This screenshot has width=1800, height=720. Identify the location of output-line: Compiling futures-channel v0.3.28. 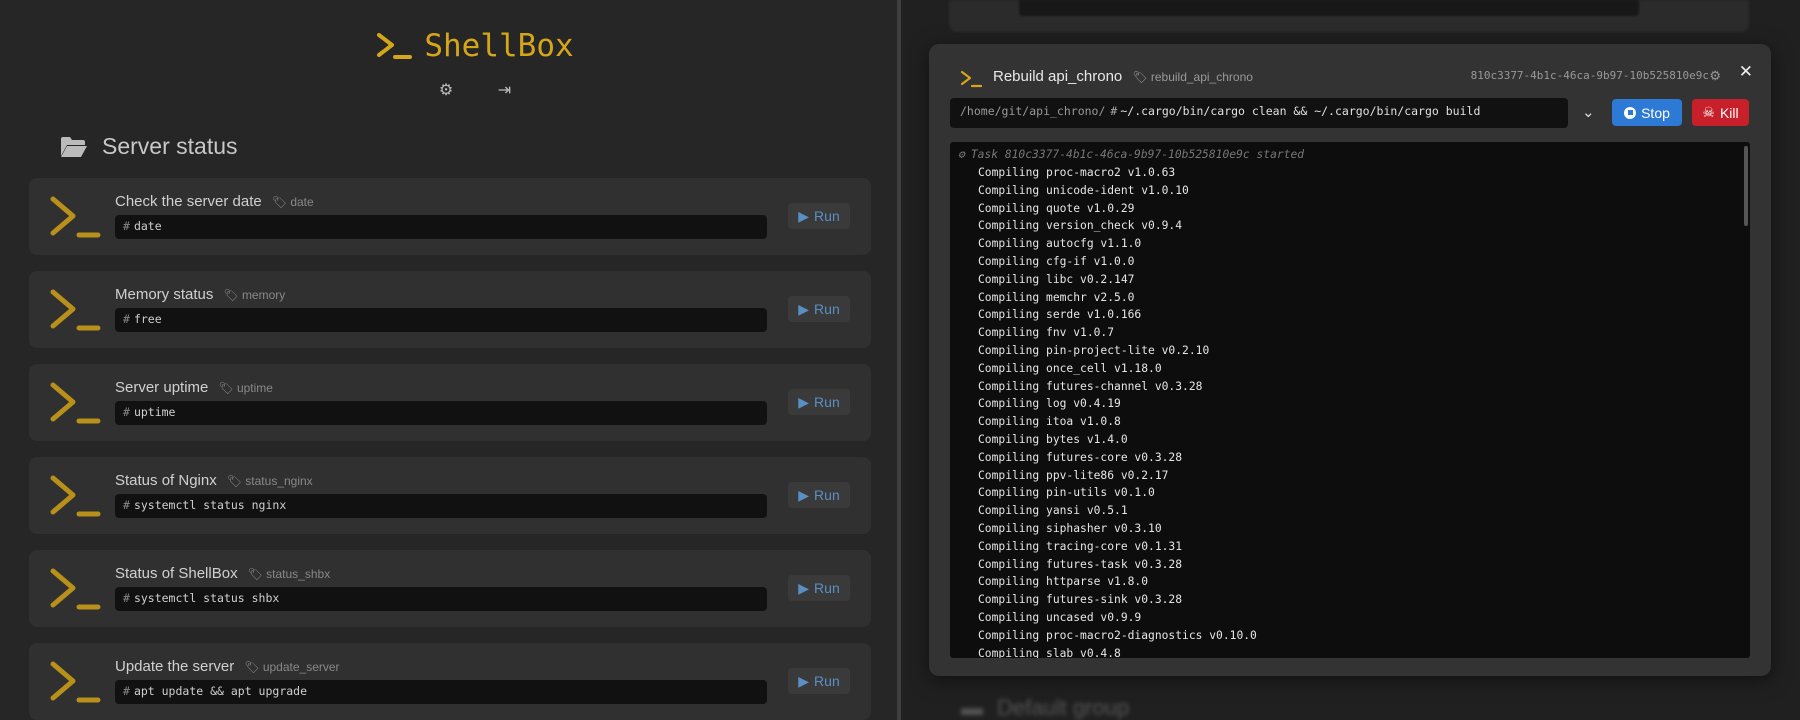
(1090, 386).